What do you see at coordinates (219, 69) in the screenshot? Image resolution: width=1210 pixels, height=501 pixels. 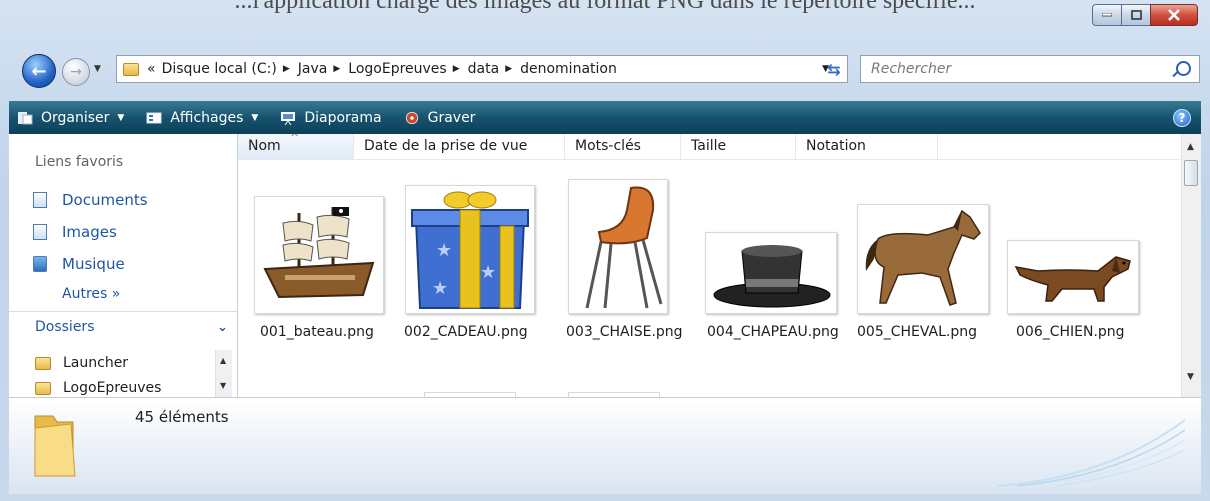 I see `breadcrumb-disque-local: Disque local (C:)` at bounding box center [219, 69].